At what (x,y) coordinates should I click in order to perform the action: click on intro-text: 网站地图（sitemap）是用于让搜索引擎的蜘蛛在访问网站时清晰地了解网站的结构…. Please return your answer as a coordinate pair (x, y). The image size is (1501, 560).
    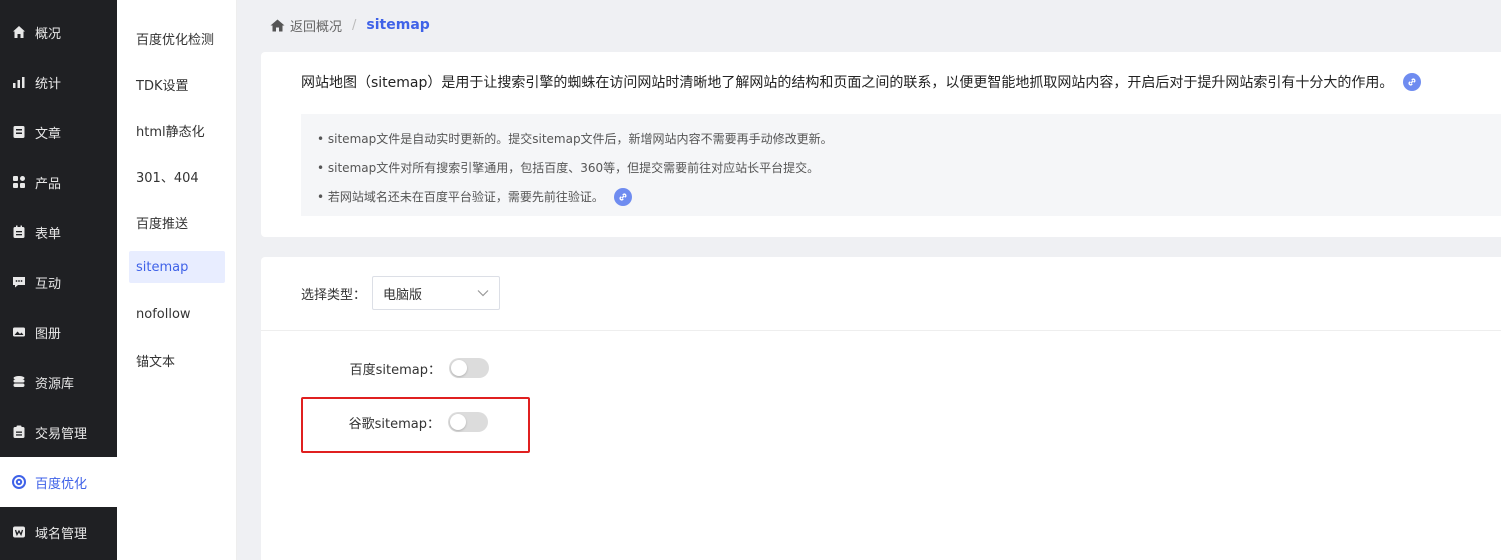
    Looking at the image, I should click on (847, 83).